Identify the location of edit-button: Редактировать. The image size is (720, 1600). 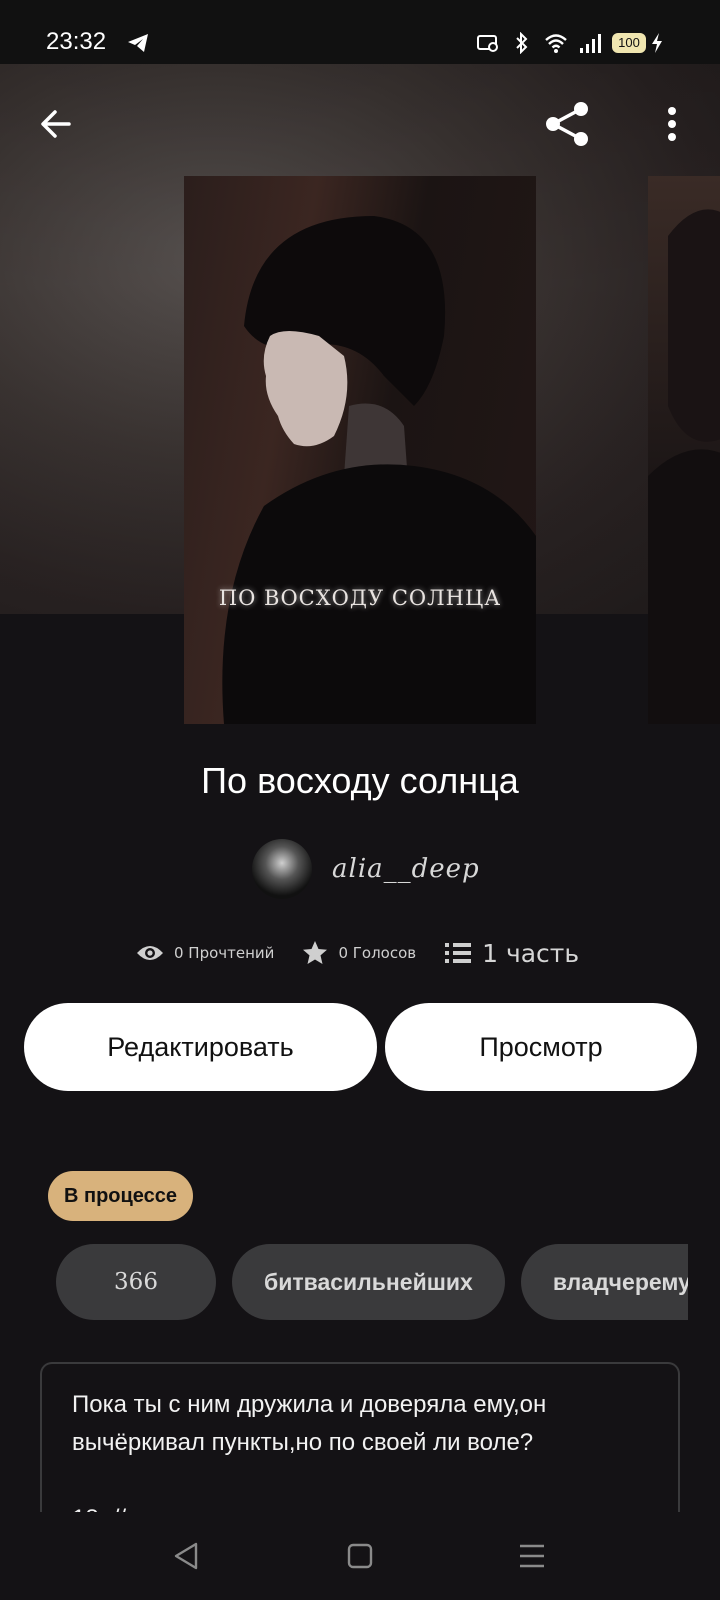
(200, 1047).